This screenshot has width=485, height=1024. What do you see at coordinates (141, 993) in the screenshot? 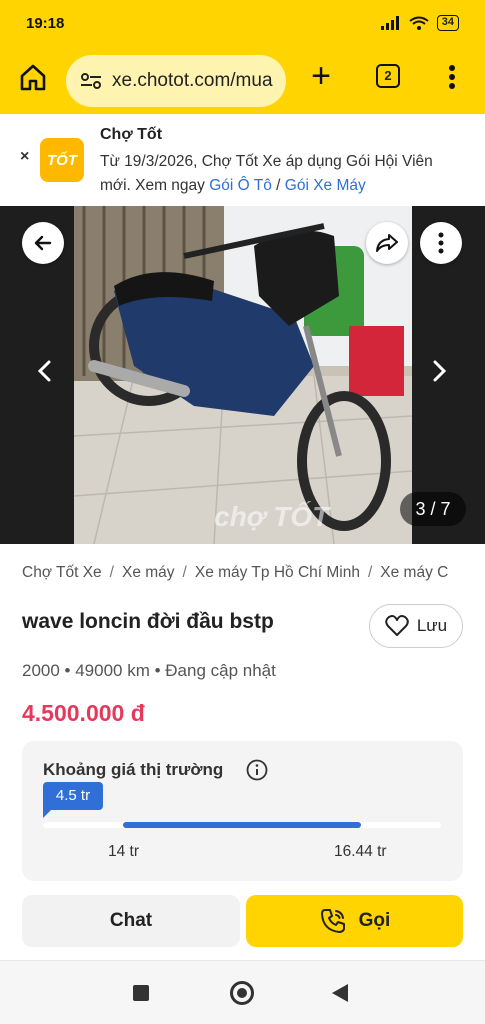
I see `recents-button` at bounding box center [141, 993].